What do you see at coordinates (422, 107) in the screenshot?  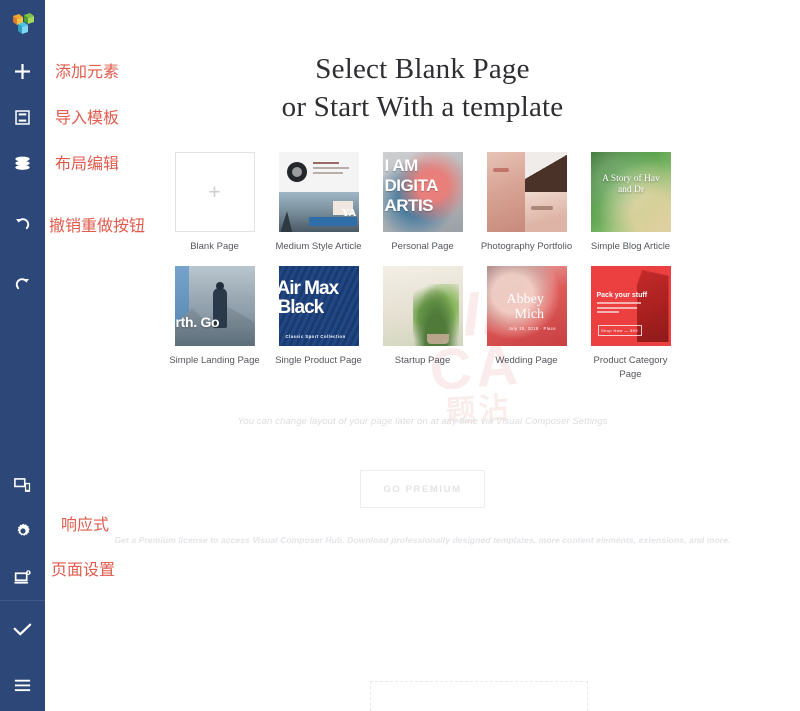 I see `page-title-line-2: or Start With a template` at bounding box center [422, 107].